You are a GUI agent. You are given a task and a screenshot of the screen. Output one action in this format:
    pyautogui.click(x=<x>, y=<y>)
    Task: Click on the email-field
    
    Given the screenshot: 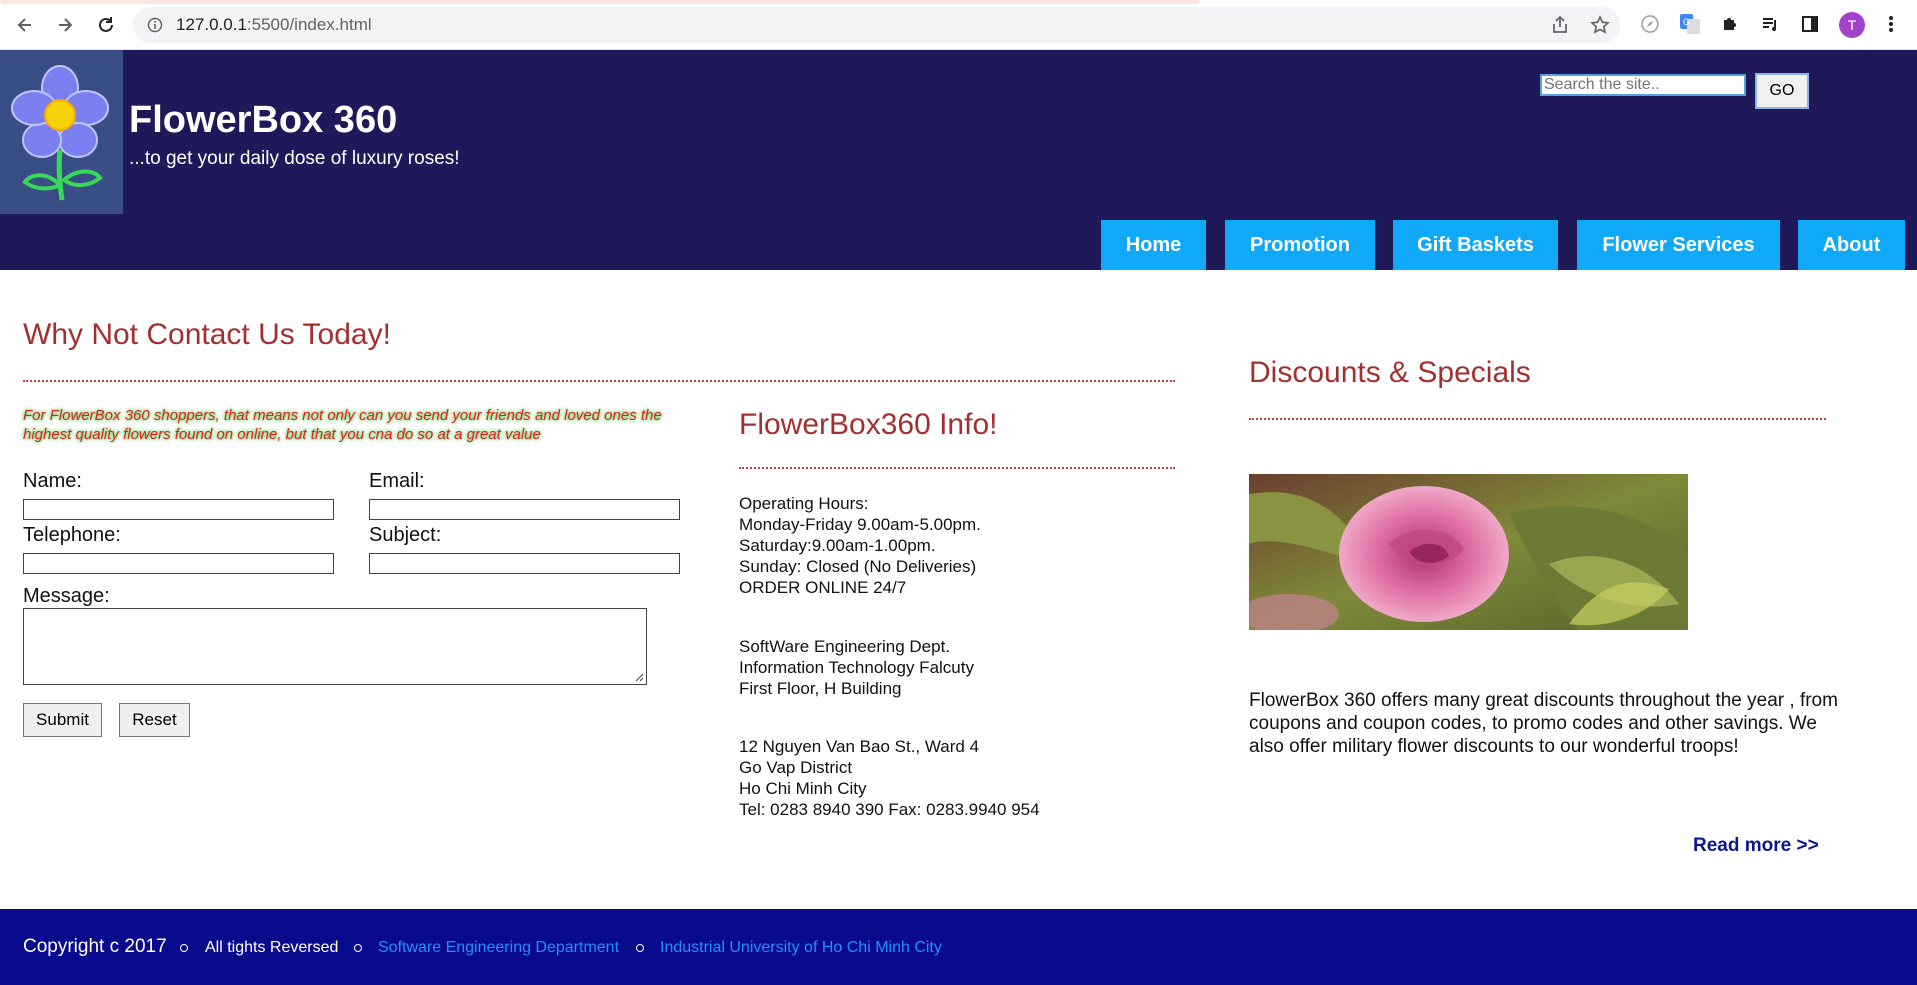 What is the action you would take?
    pyautogui.click(x=524, y=509)
    